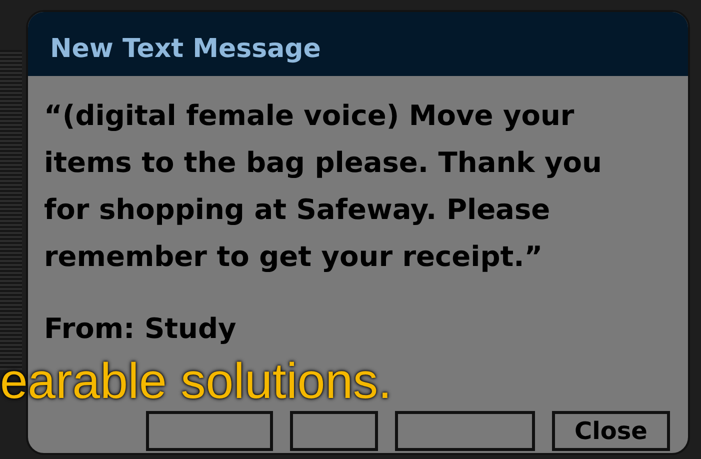 Image resolution: width=701 pixels, height=459 pixels. I want to click on dialog-title: New Text Message, so click(358, 44).